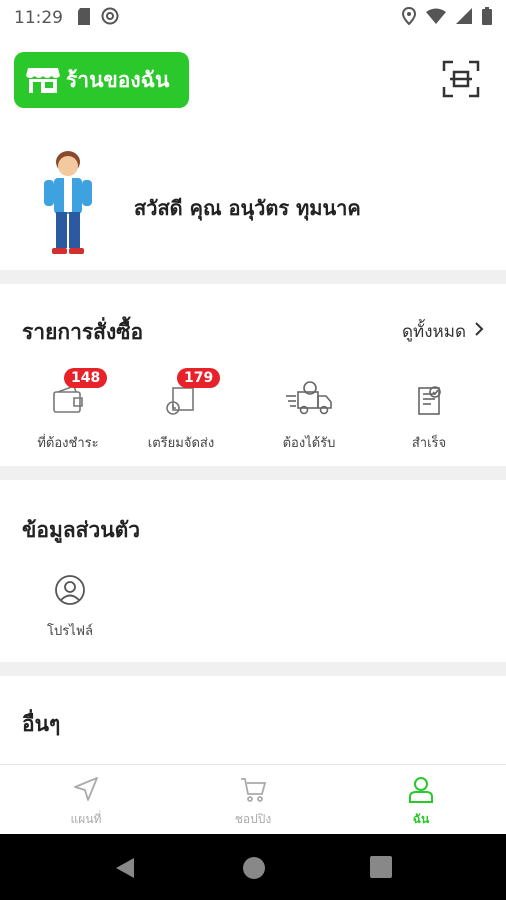  I want to click on status-time: 11:29, so click(38, 18).